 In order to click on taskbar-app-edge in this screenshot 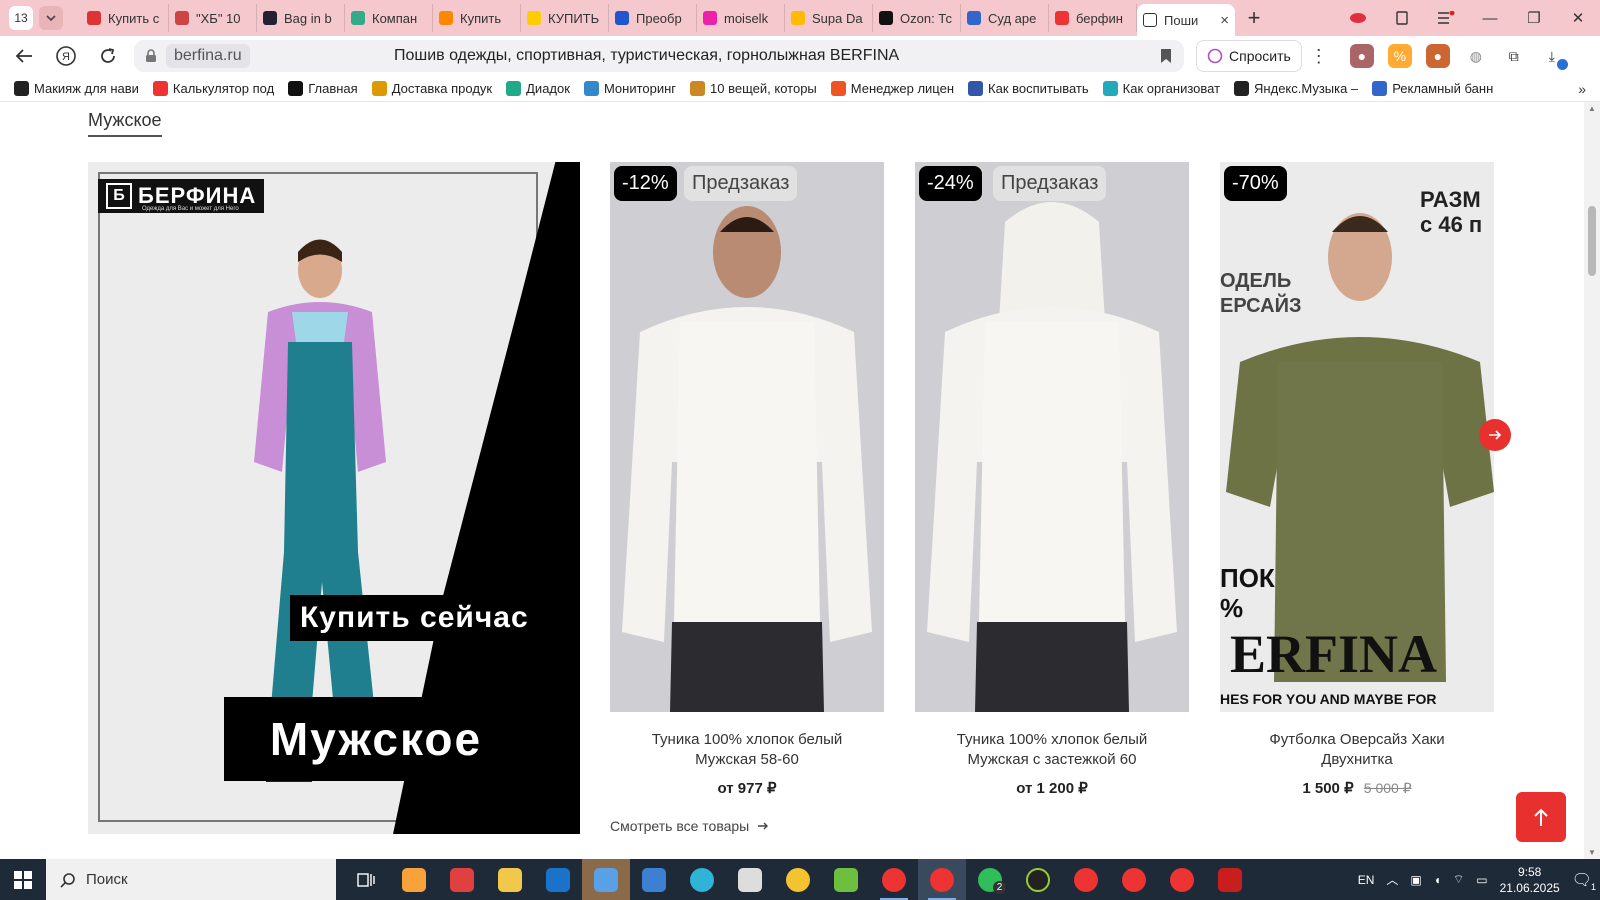, I will do `click(702, 879)`.